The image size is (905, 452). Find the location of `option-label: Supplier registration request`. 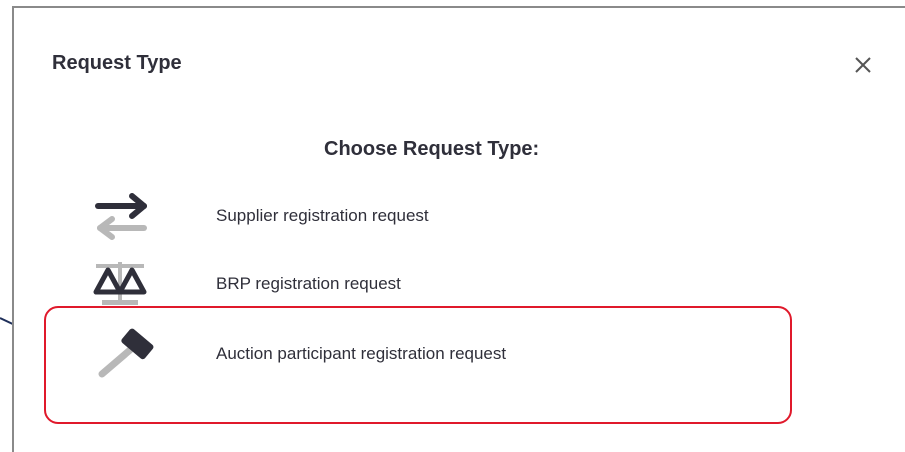

option-label: Supplier registration request is located at coordinates (322, 215).